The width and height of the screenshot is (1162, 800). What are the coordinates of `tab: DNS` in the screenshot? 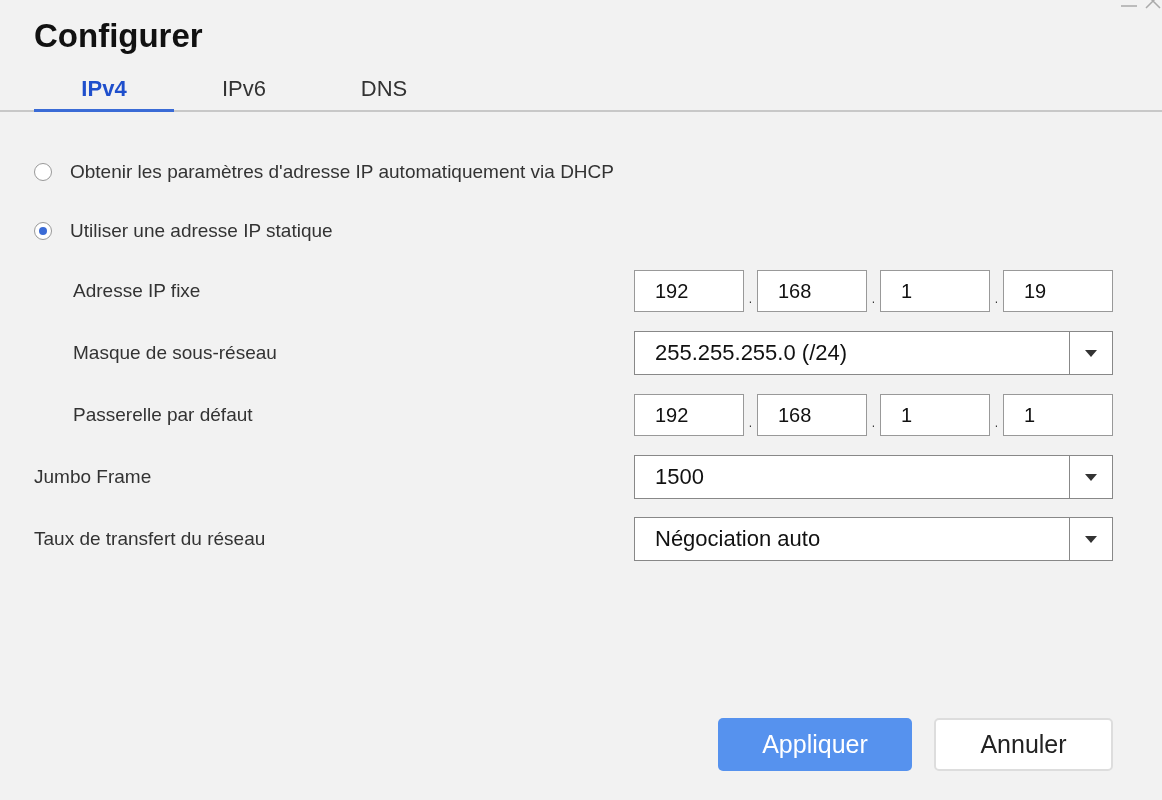 It's located at (384, 90).